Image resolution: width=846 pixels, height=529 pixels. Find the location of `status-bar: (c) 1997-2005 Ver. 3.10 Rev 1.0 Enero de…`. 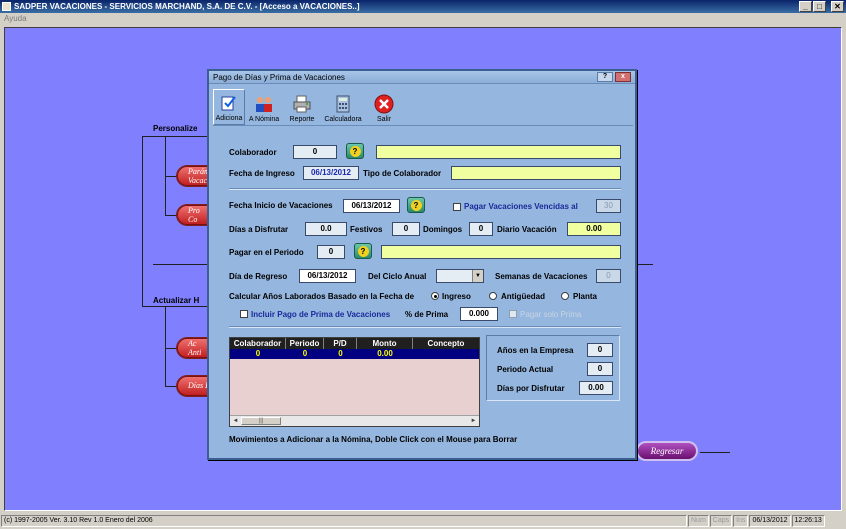

status-bar: (c) 1997-2005 Ver. 3.10 Rev 1.0 Enero de… is located at coordinates (423, 521).